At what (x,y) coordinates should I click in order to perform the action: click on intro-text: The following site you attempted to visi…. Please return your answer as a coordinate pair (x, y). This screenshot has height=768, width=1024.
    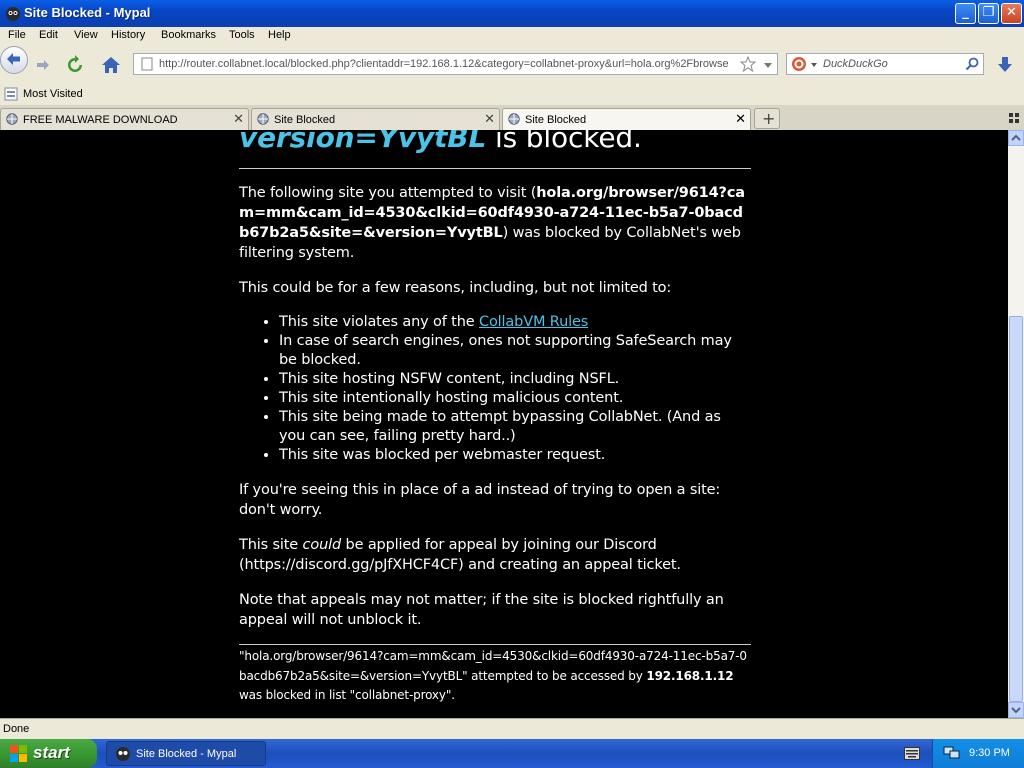
    Looking at the image, I should click on (388, 193).